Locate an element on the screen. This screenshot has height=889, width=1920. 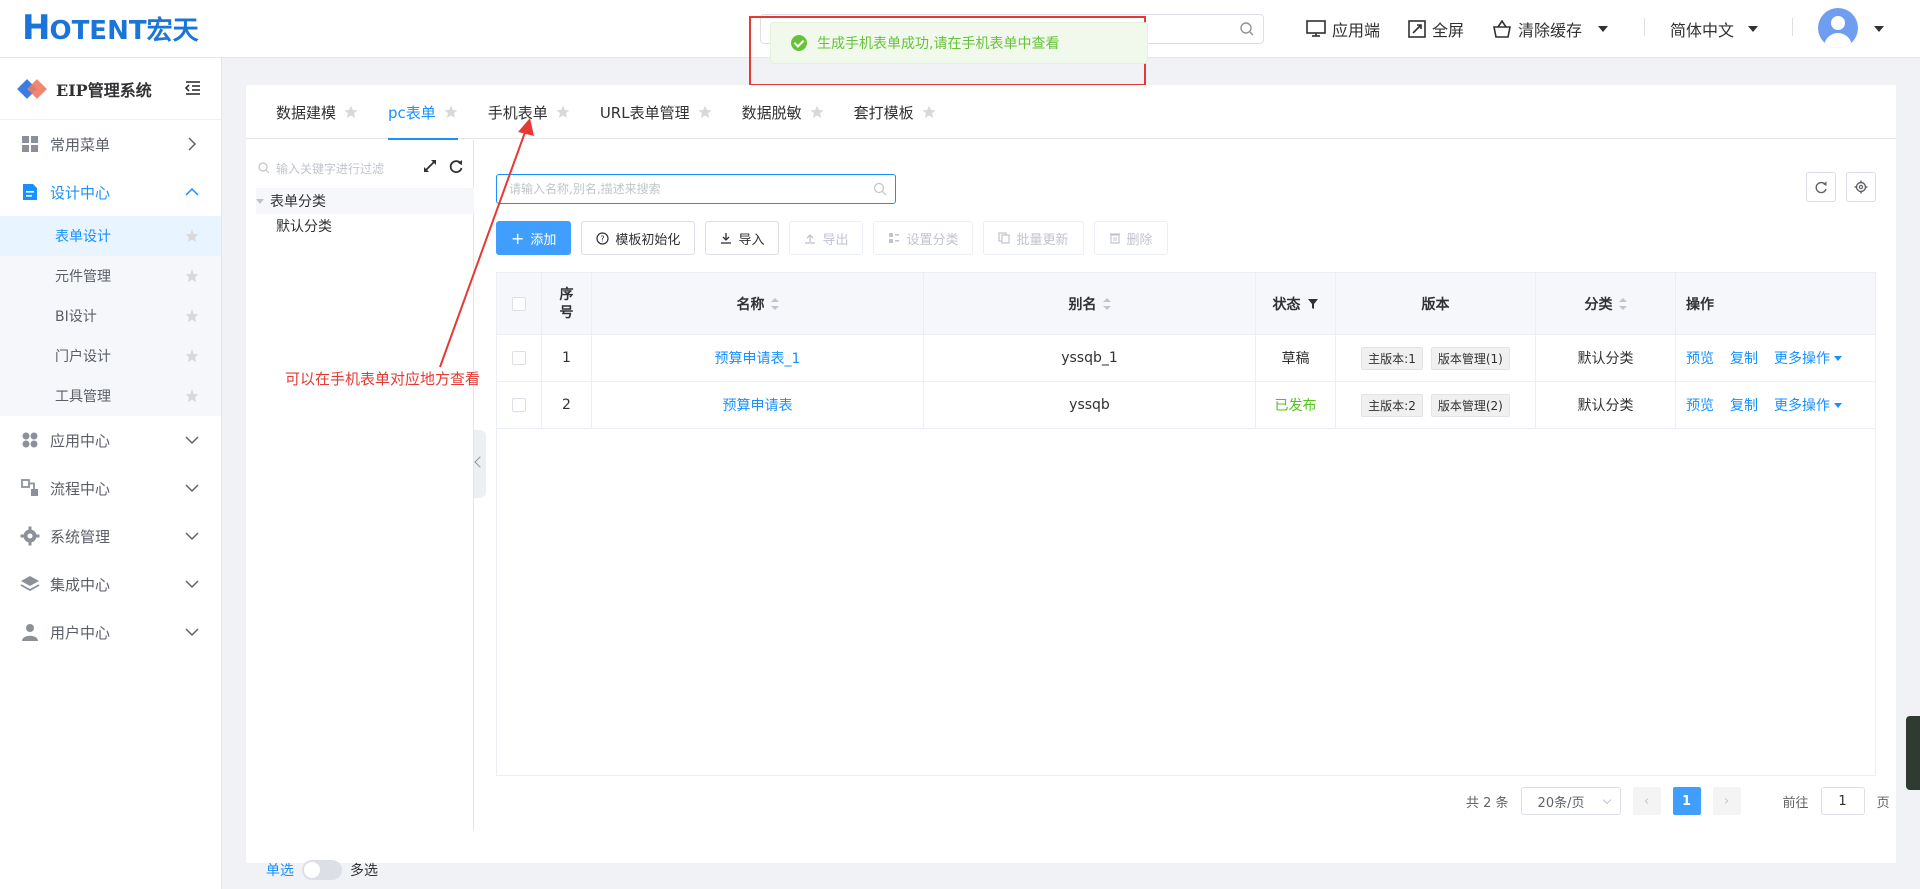
header-name: 名称 is located at coordinates (758, 303).